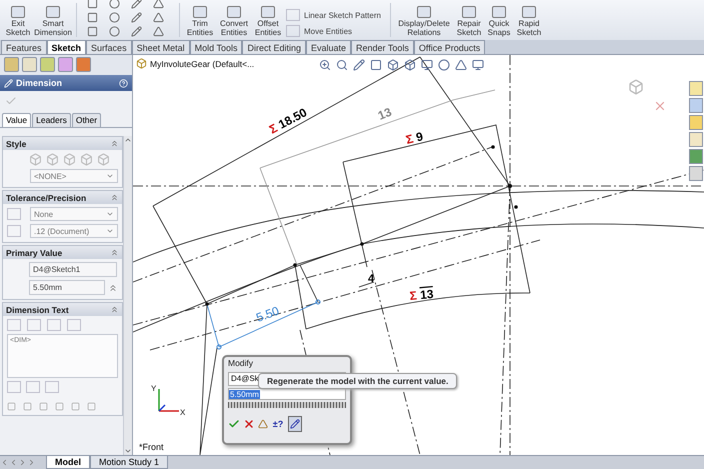 The image size is (704, 469). Describe the element at coordinates (329, 47) in the screenshot. I see `ribbon-tab: Evaluate` at that location.